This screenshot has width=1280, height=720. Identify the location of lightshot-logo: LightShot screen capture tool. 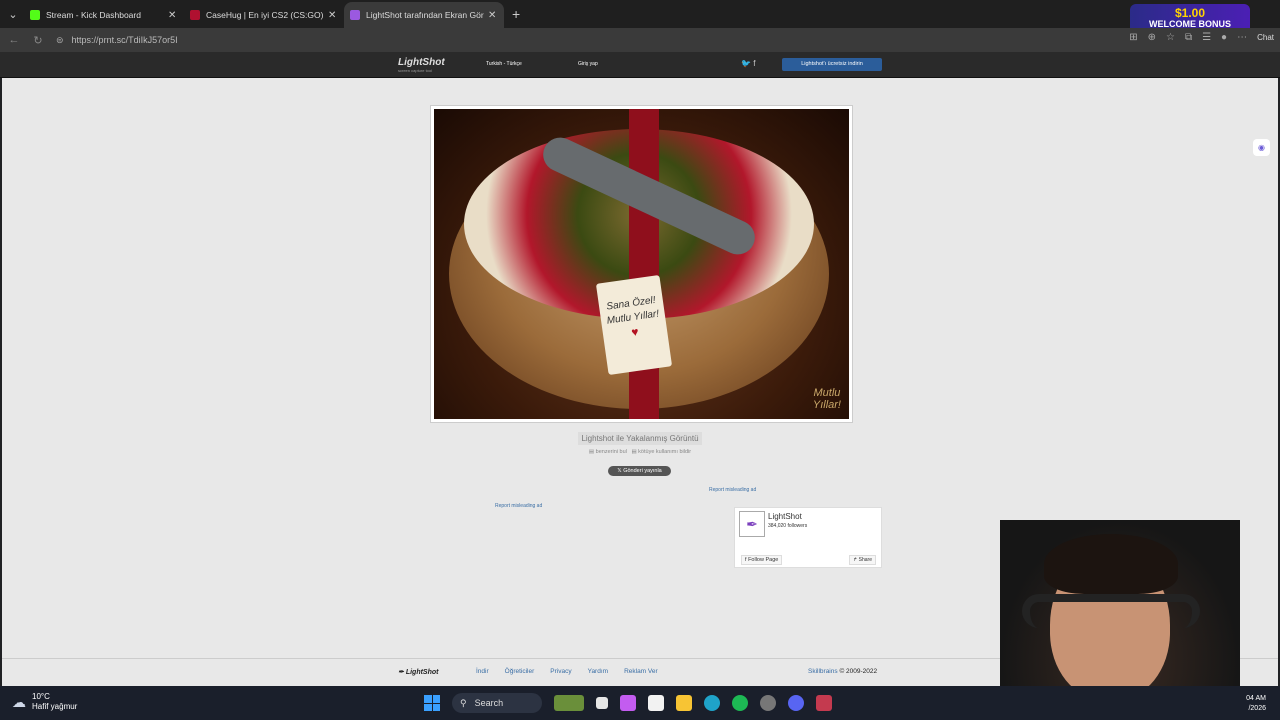
(421, 65).